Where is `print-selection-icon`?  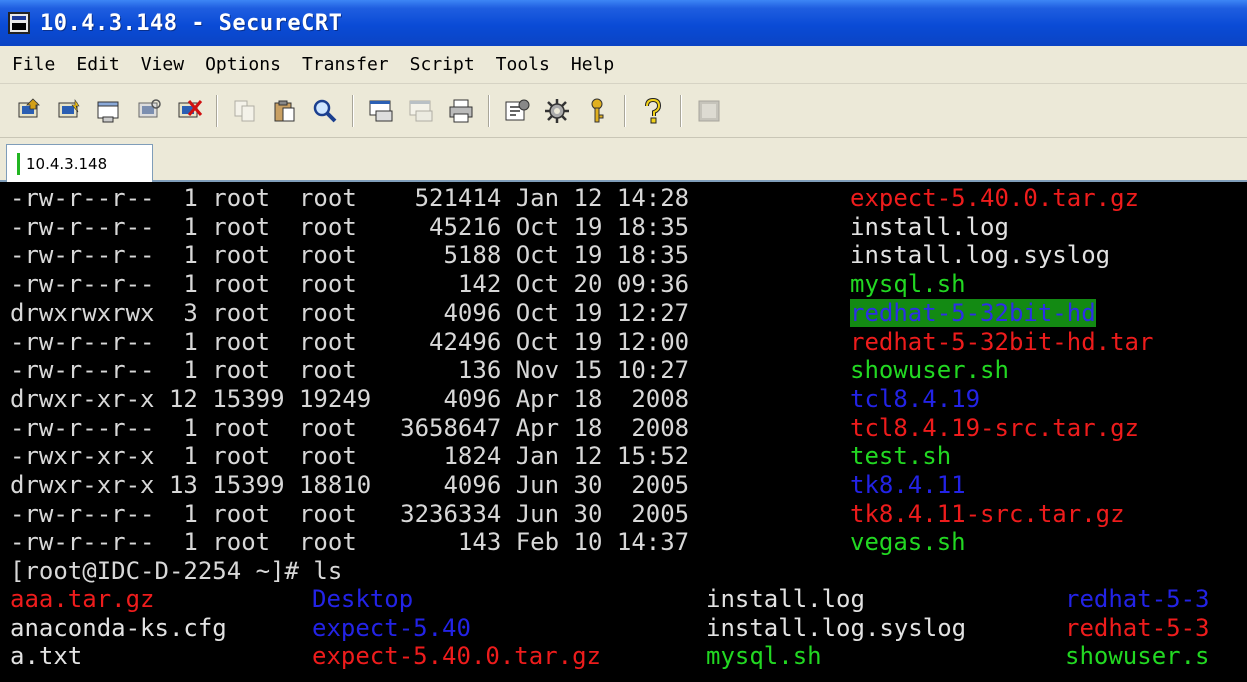
print-selection-icon is located at coordinates (421, 111).